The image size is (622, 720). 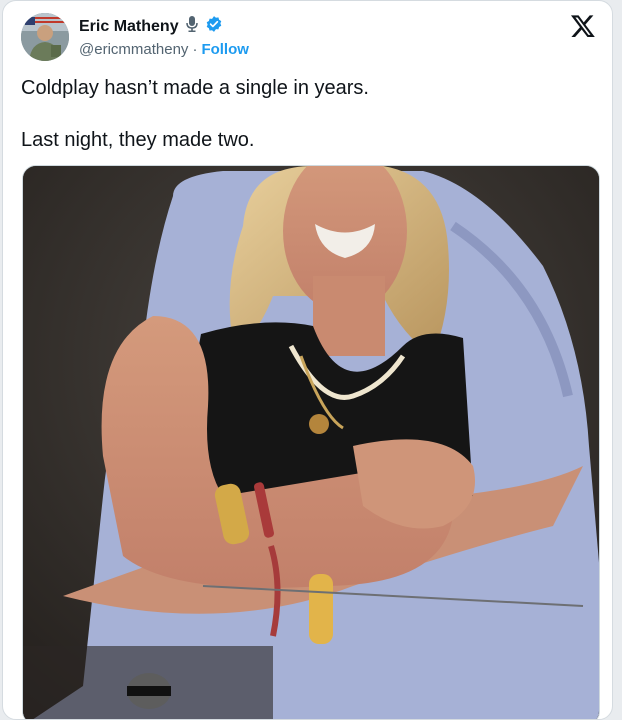 I want to click on author-handle: @ericmmatheny, so click(x=133, y=49).